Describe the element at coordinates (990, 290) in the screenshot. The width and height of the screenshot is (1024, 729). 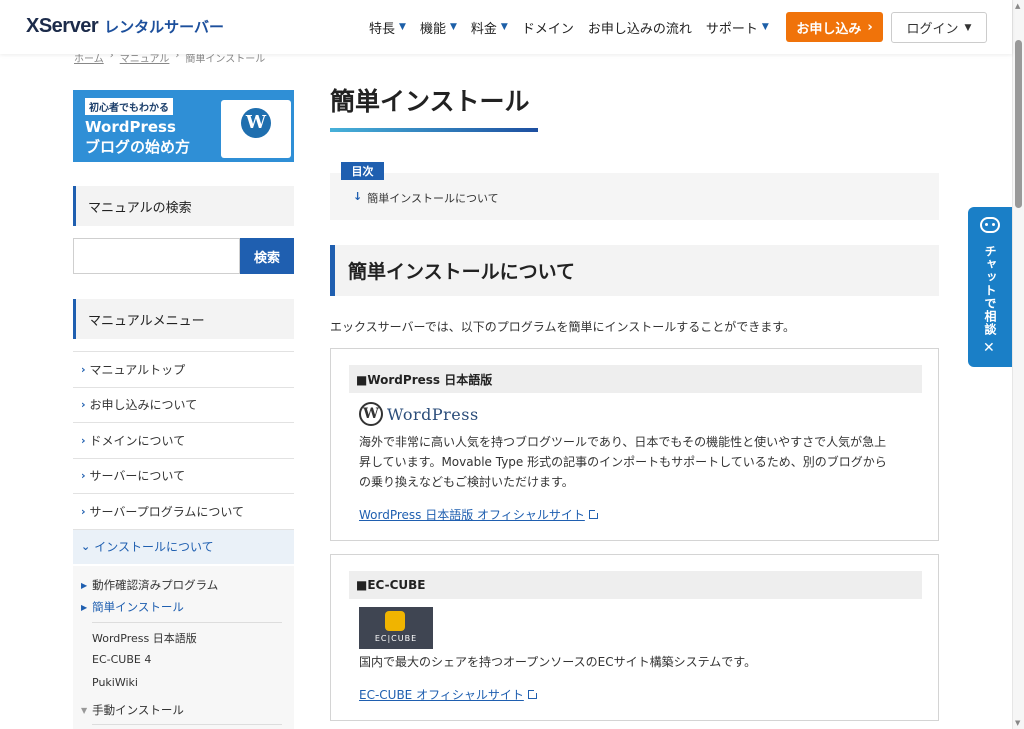
I see `chat-label: チャットで相談` at that location.